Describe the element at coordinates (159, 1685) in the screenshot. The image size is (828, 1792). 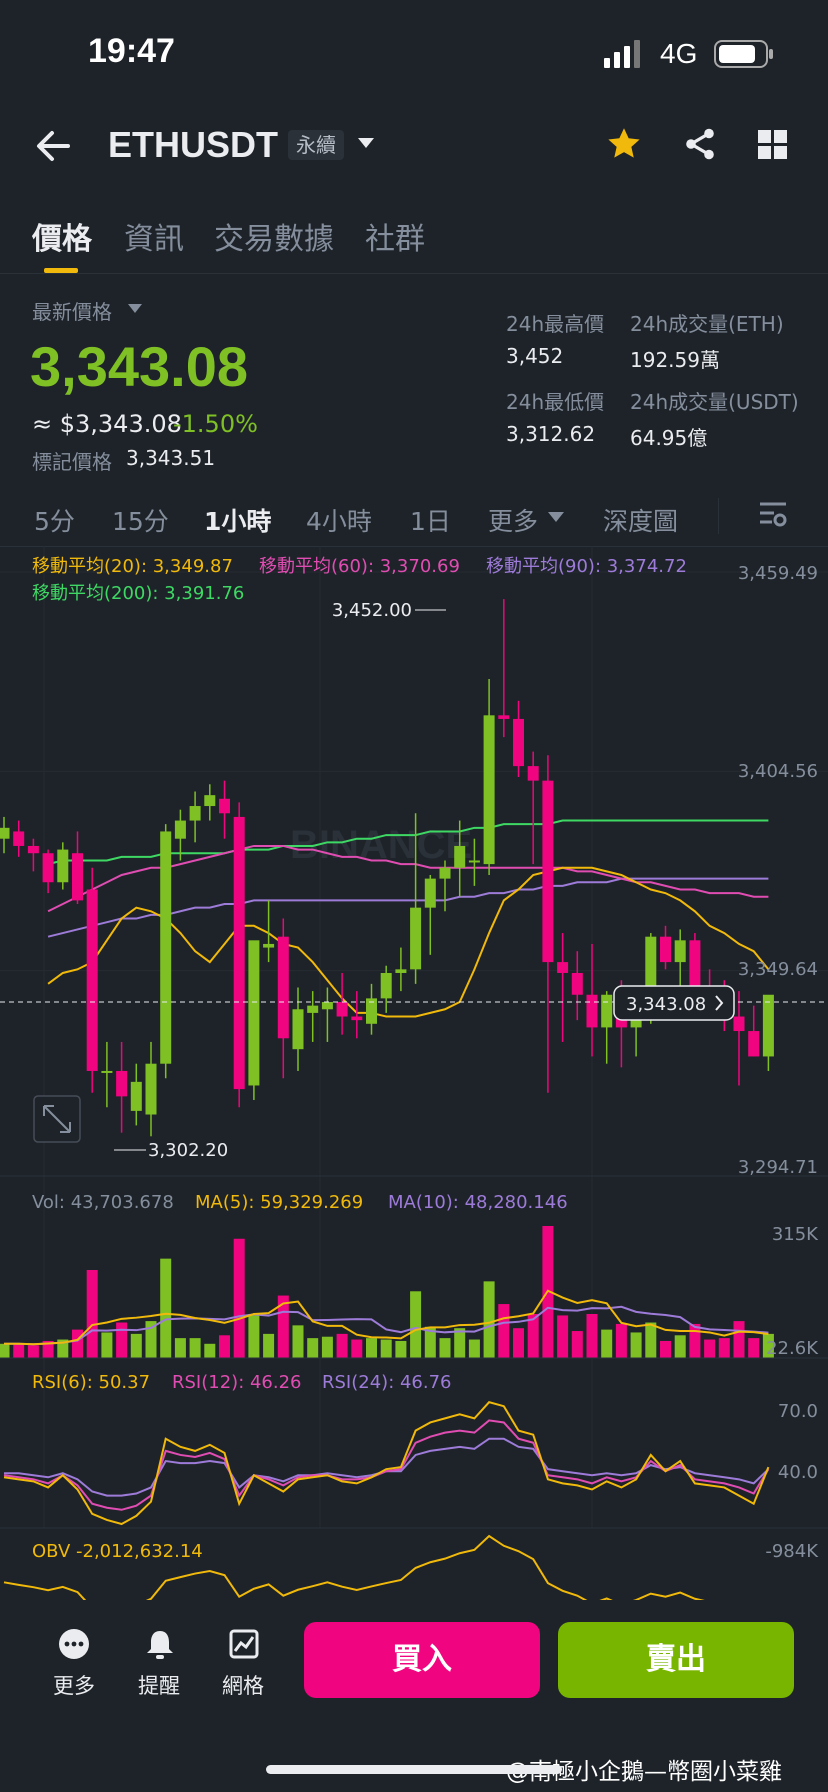
I see `nav-alert-label: 提醒` at that location.